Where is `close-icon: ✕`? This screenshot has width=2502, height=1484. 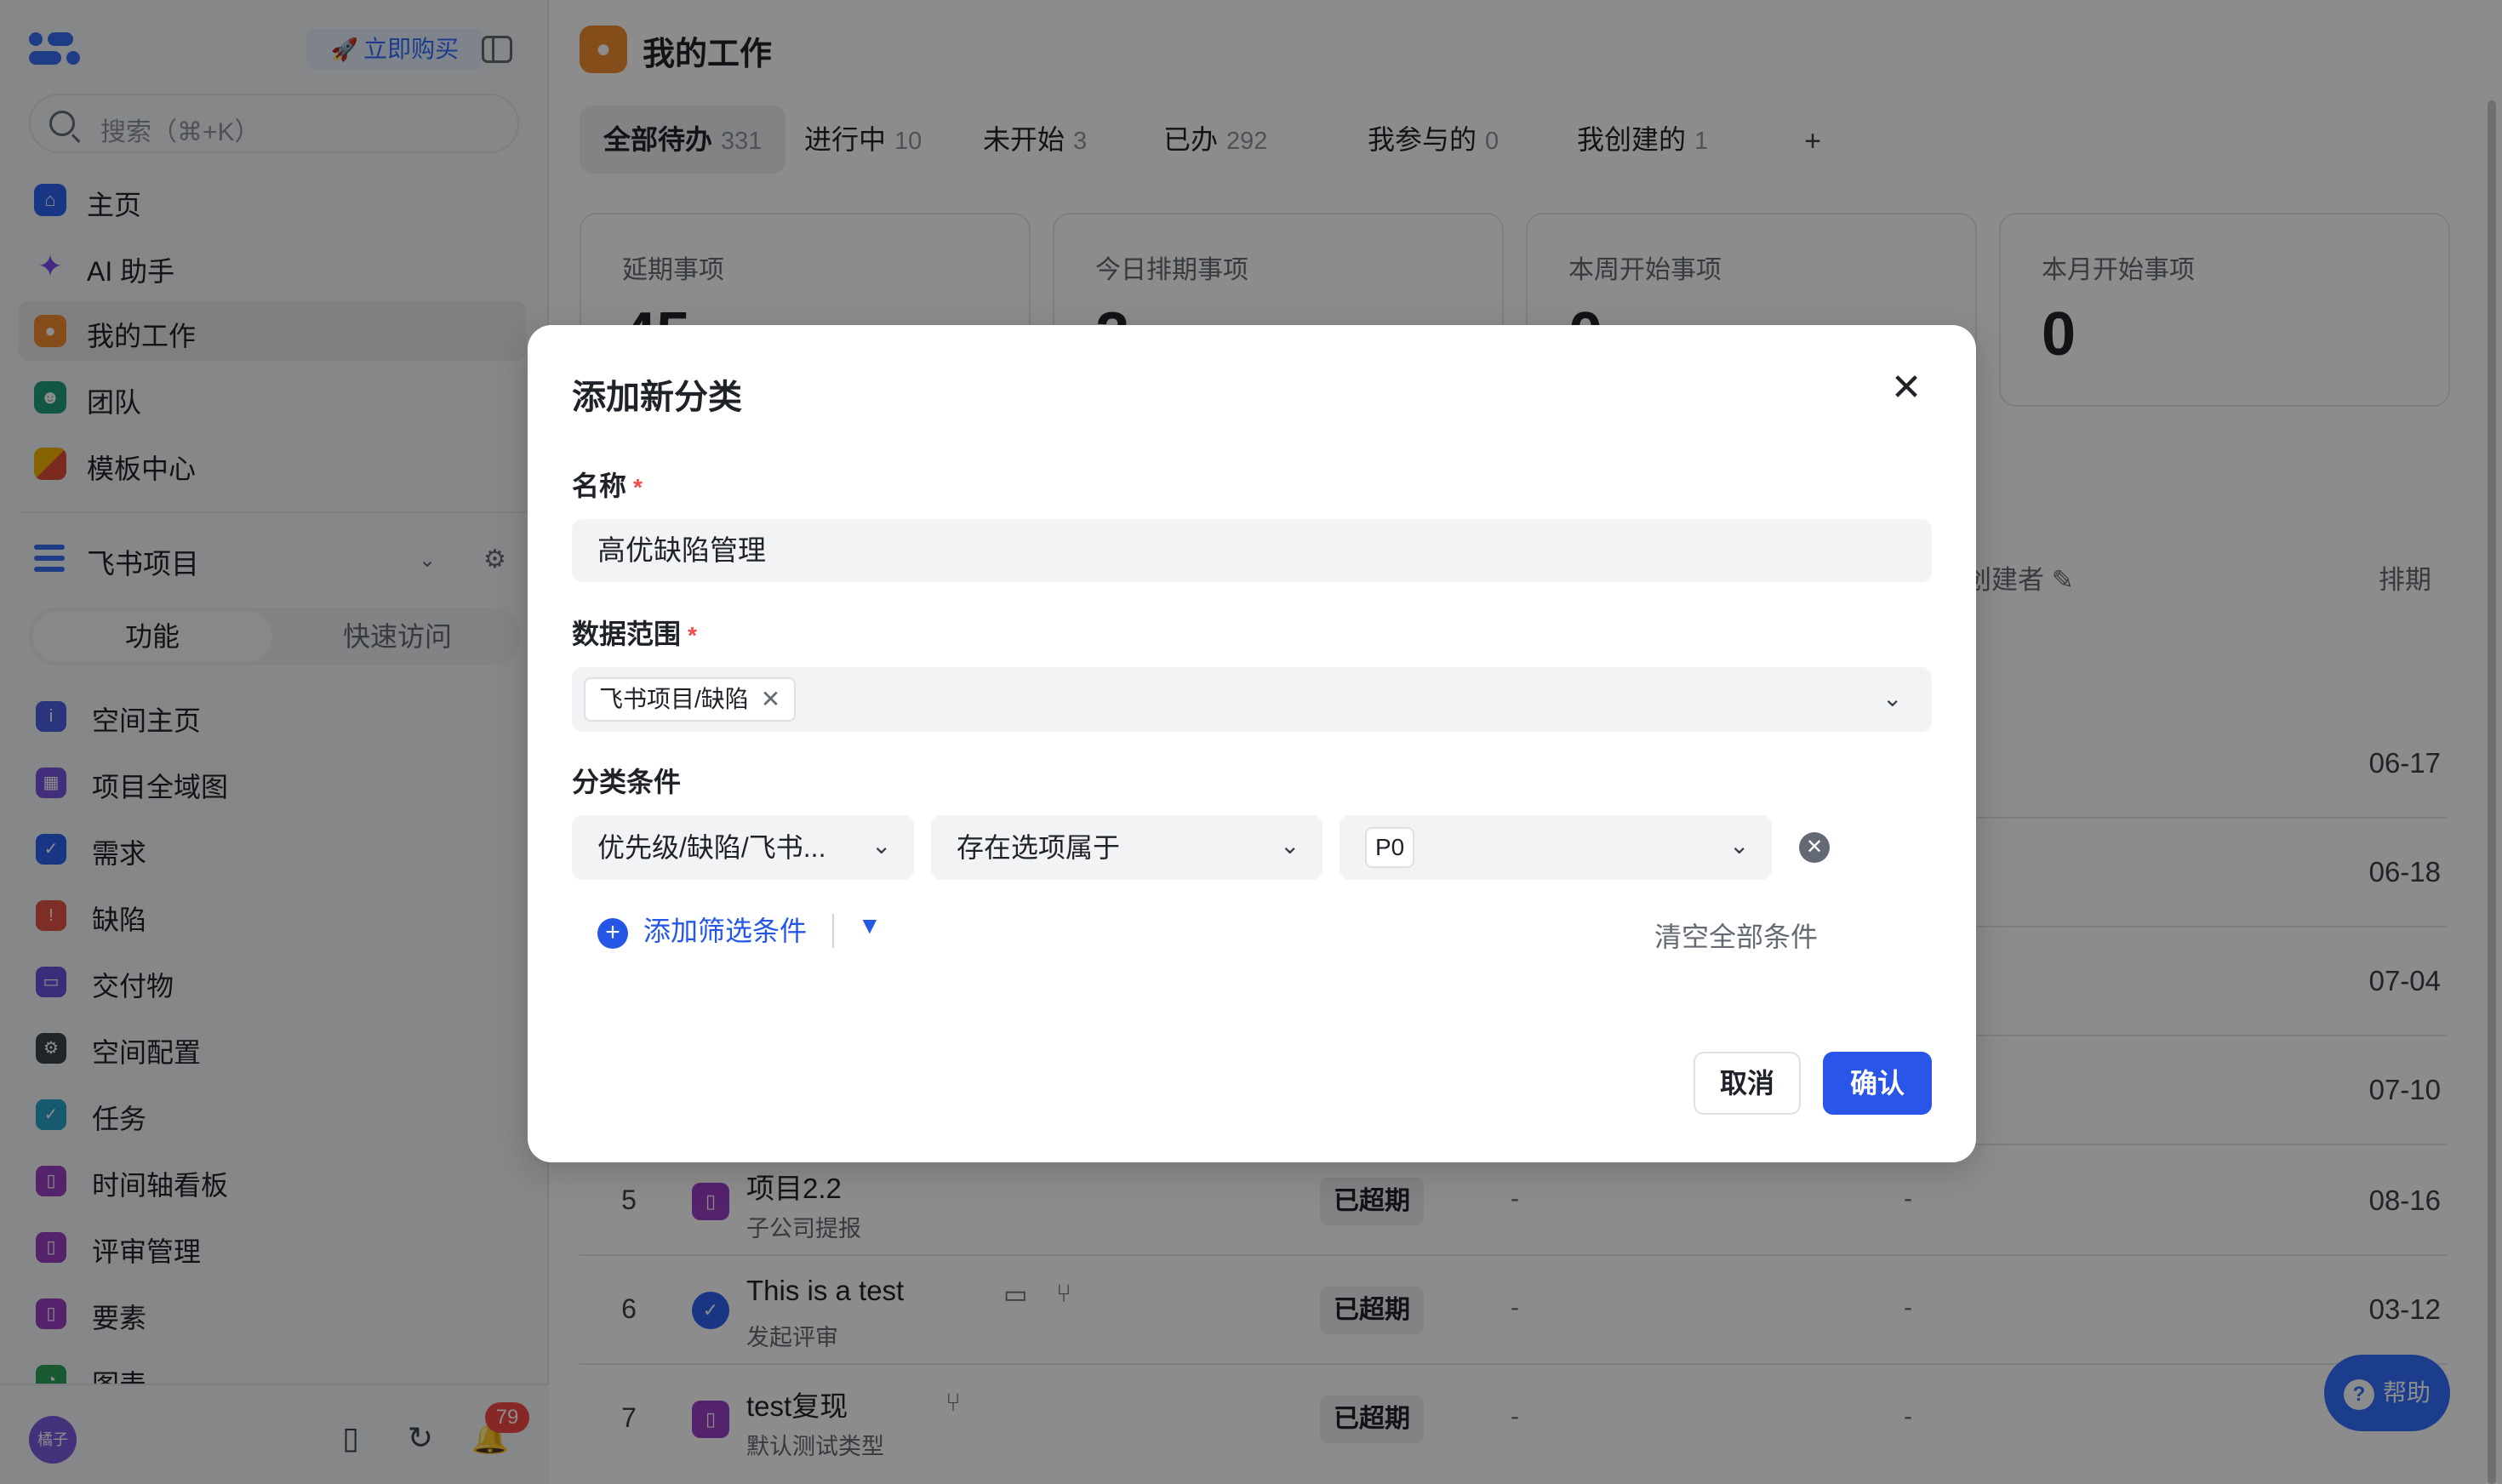 close-icon: ✕ is located at coordinates (1906, 388).